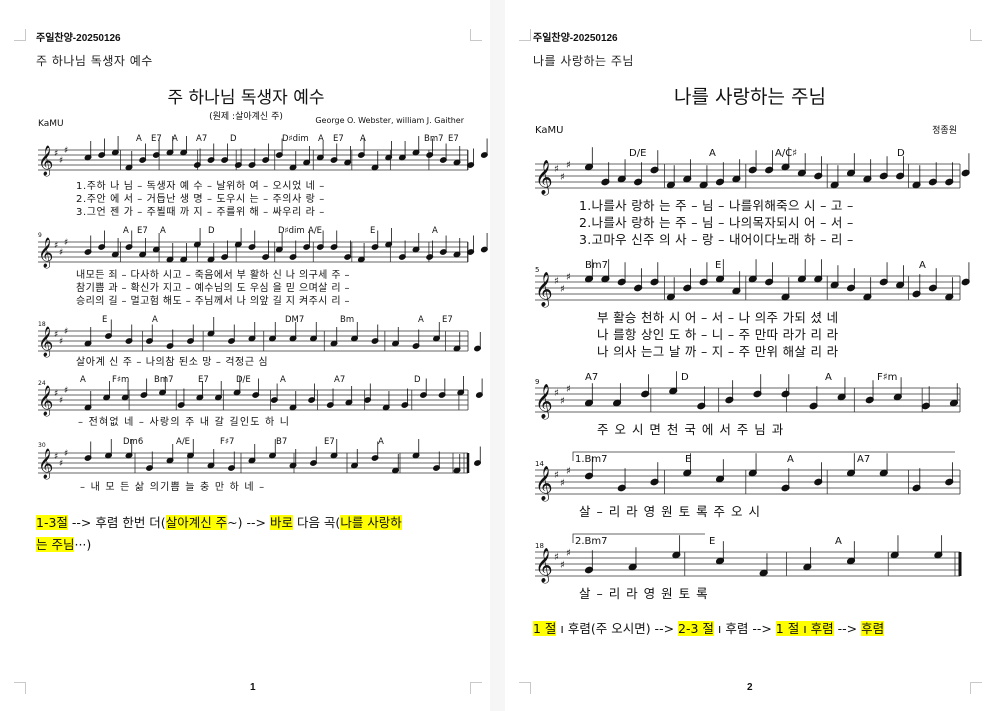 Image resolution: width=1000 pixels, height=711 pixels. What do you see at coordinates (253, 687) in the screenshot?
I see `page-number: 1` at bounding box center [253, 687].